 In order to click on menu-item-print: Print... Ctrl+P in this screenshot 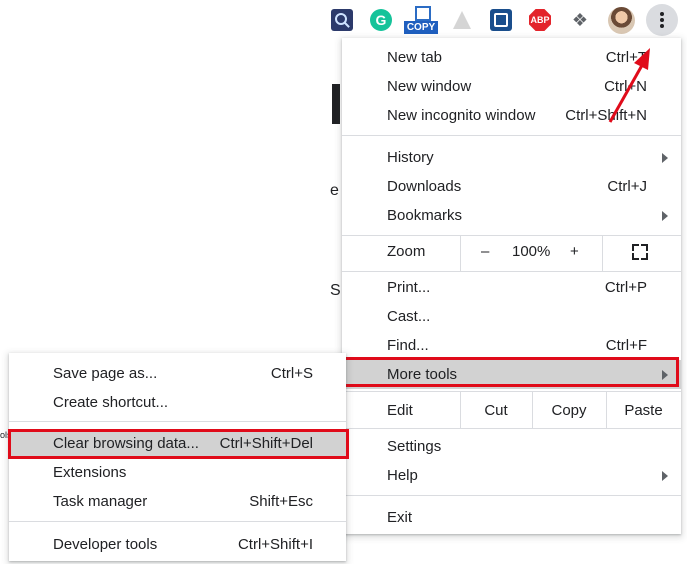, I will do `click(511, 287)`.